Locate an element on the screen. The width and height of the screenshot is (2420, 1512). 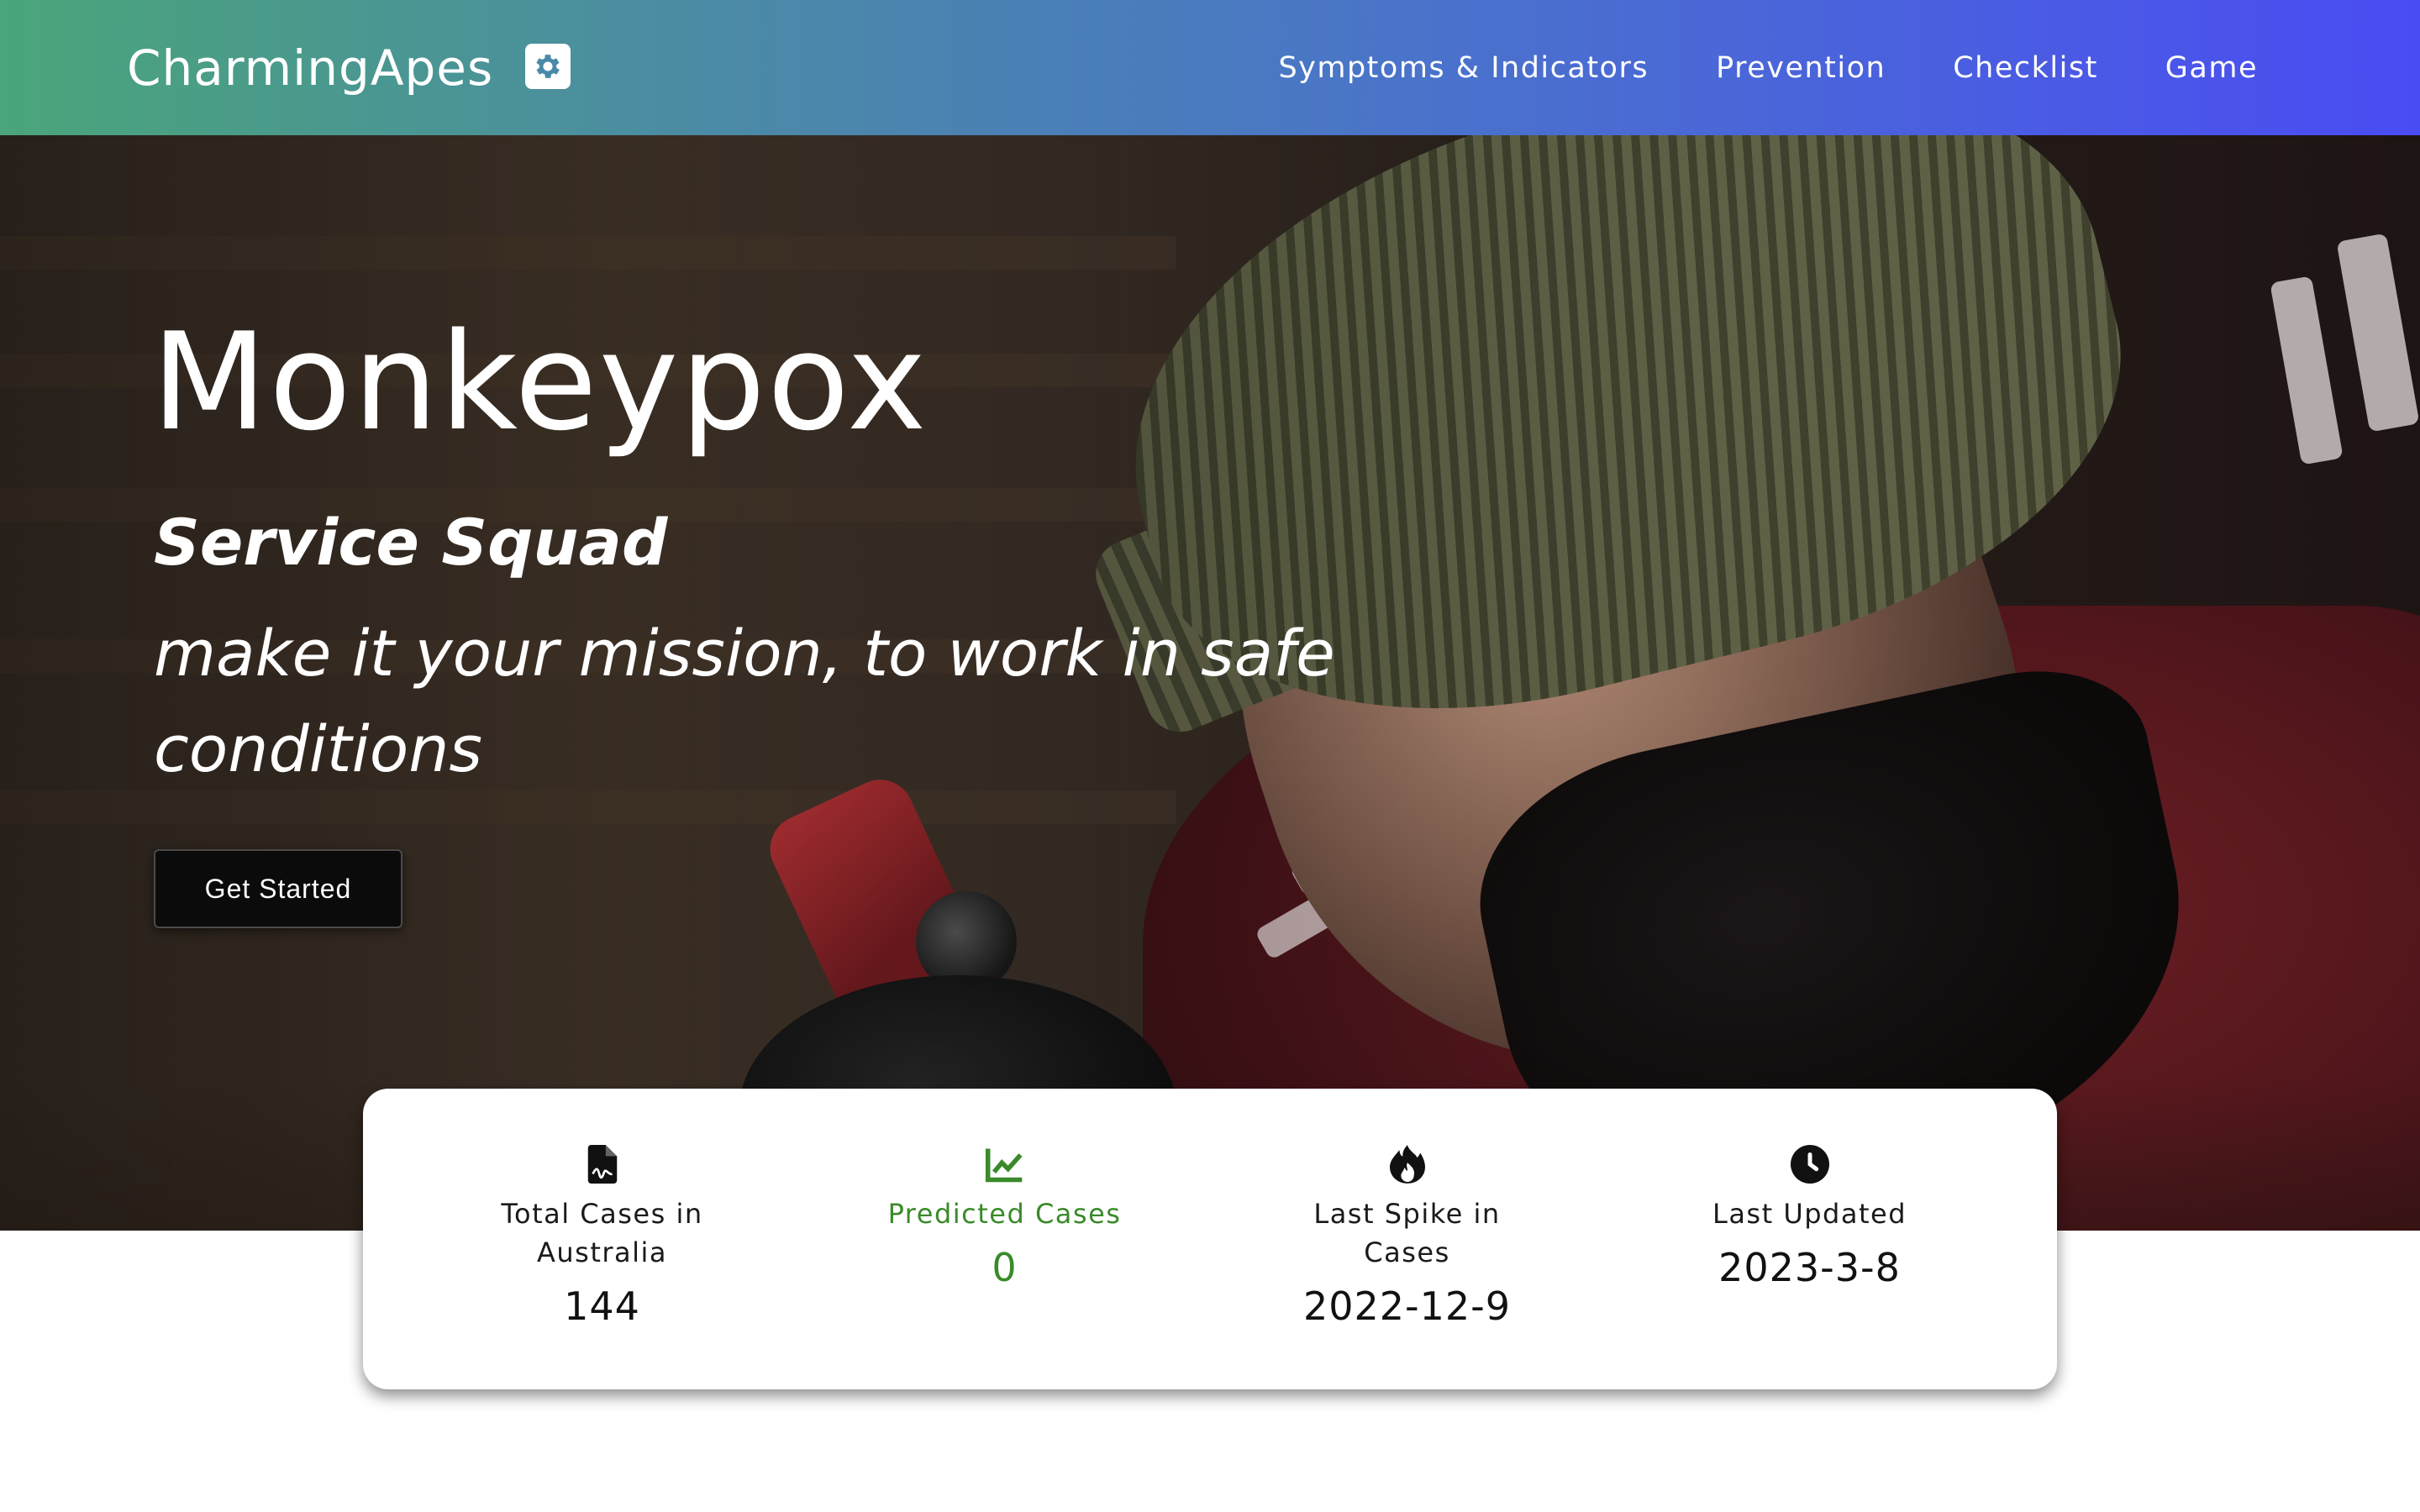
brand-name: CharmingApes is located at coordinates (310, 68).